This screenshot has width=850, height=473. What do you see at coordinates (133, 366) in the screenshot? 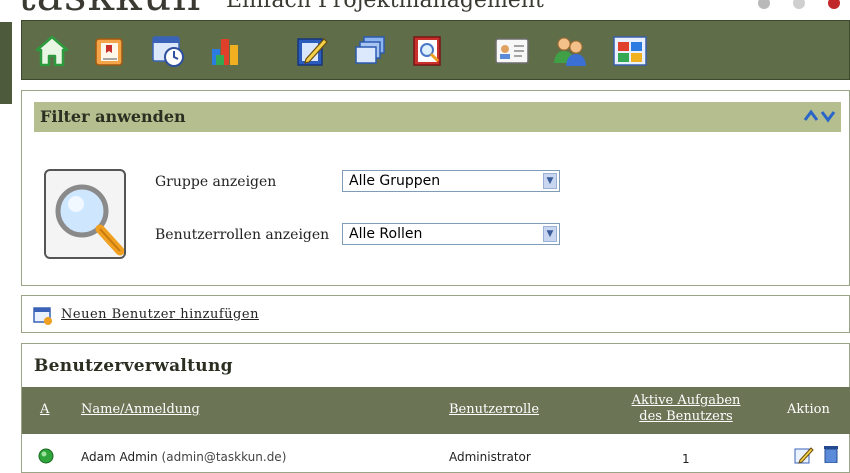
I see `users-title: Benutzerverwaltung` at bounding box center [133, 366].